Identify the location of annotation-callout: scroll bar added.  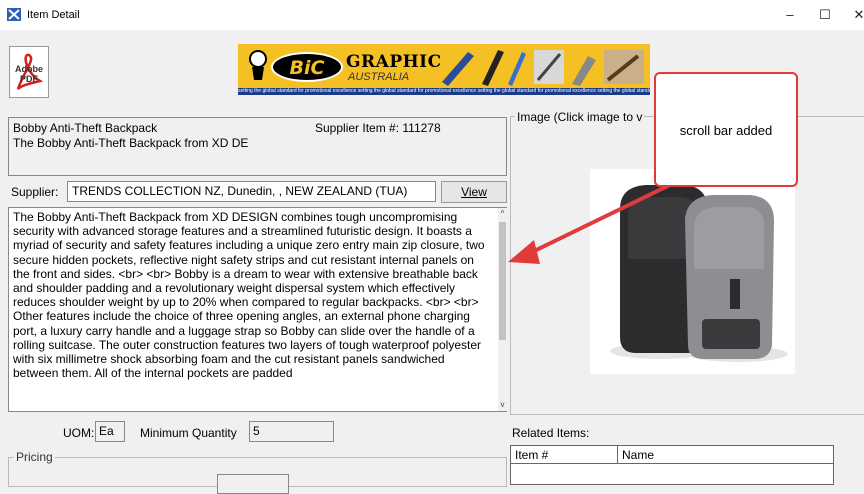
(726, 129).